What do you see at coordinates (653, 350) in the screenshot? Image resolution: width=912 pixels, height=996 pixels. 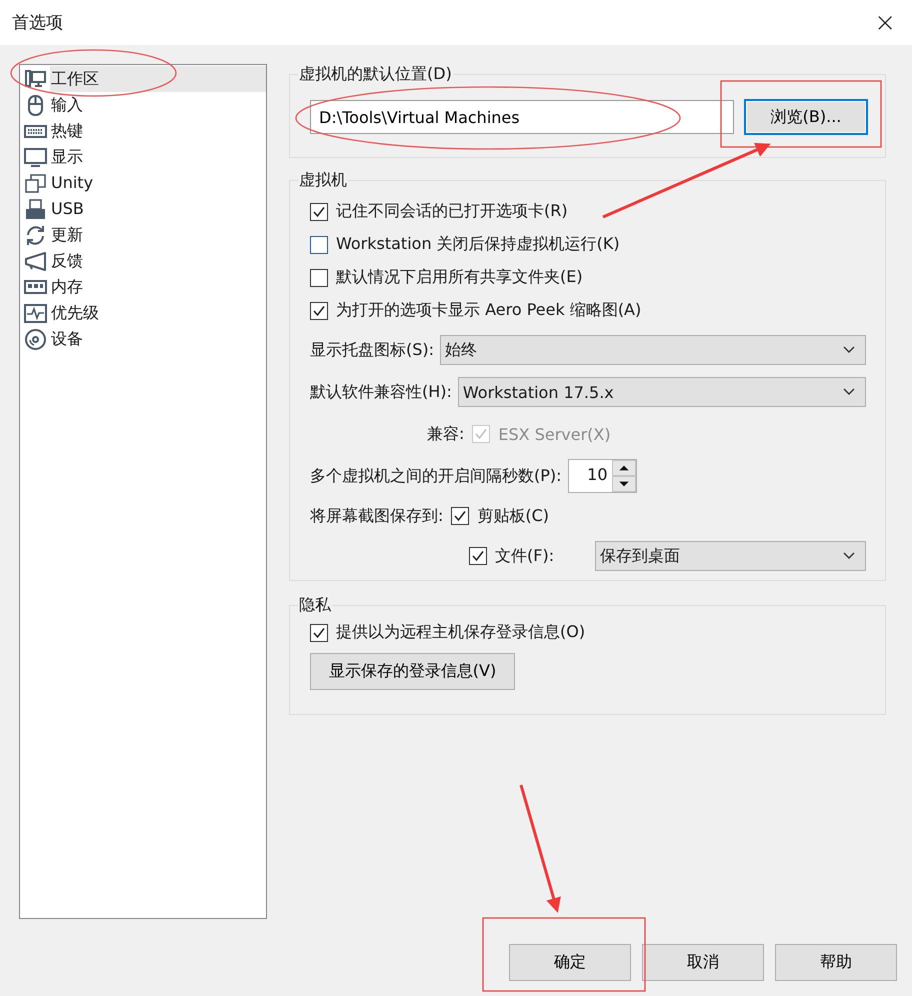 I see `dropdown: 始终` at bounding box center [653, 350].